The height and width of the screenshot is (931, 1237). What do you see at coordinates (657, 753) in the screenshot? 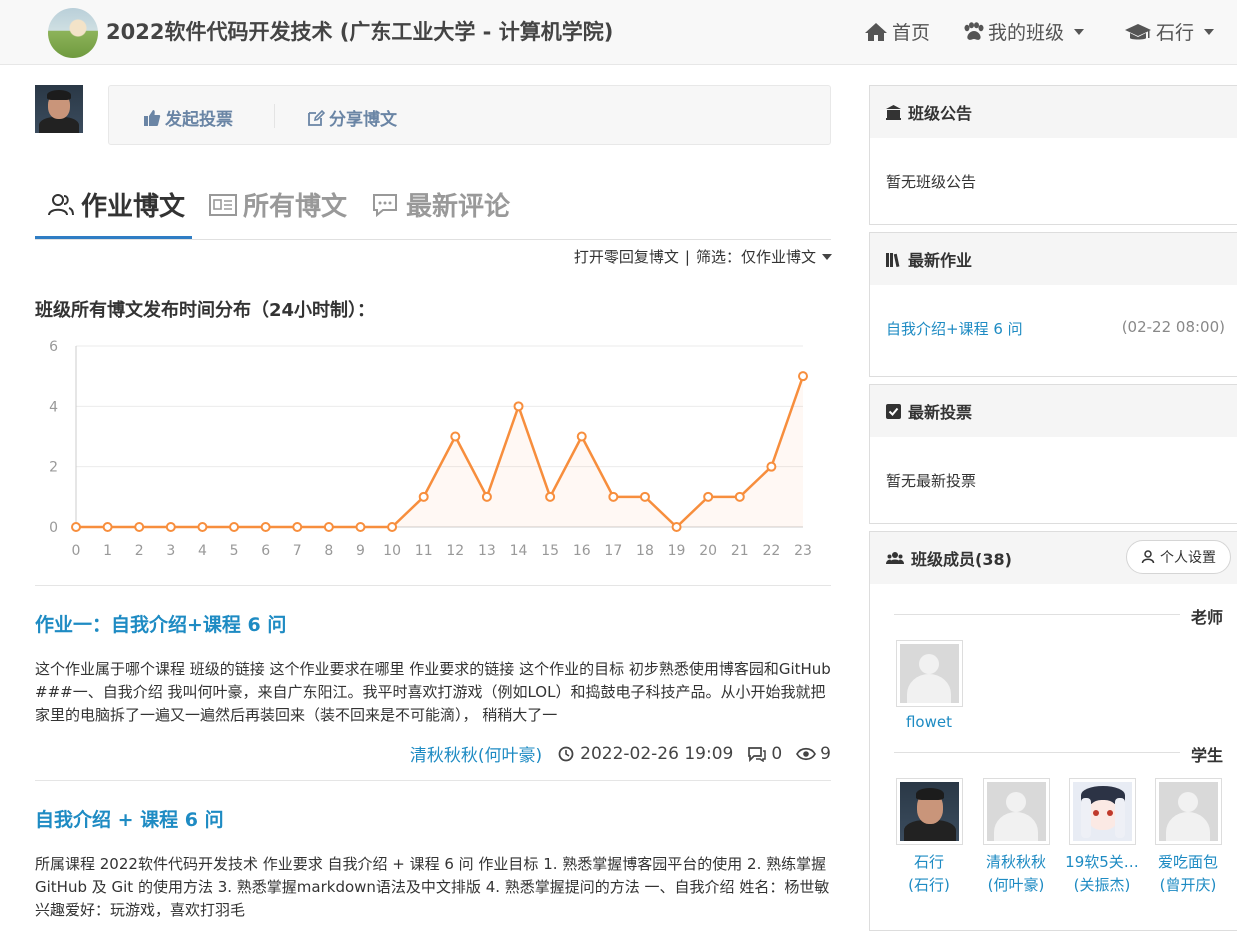
I see `post-time: 2022-02-26 19:09` at bounding box center [657, 753].